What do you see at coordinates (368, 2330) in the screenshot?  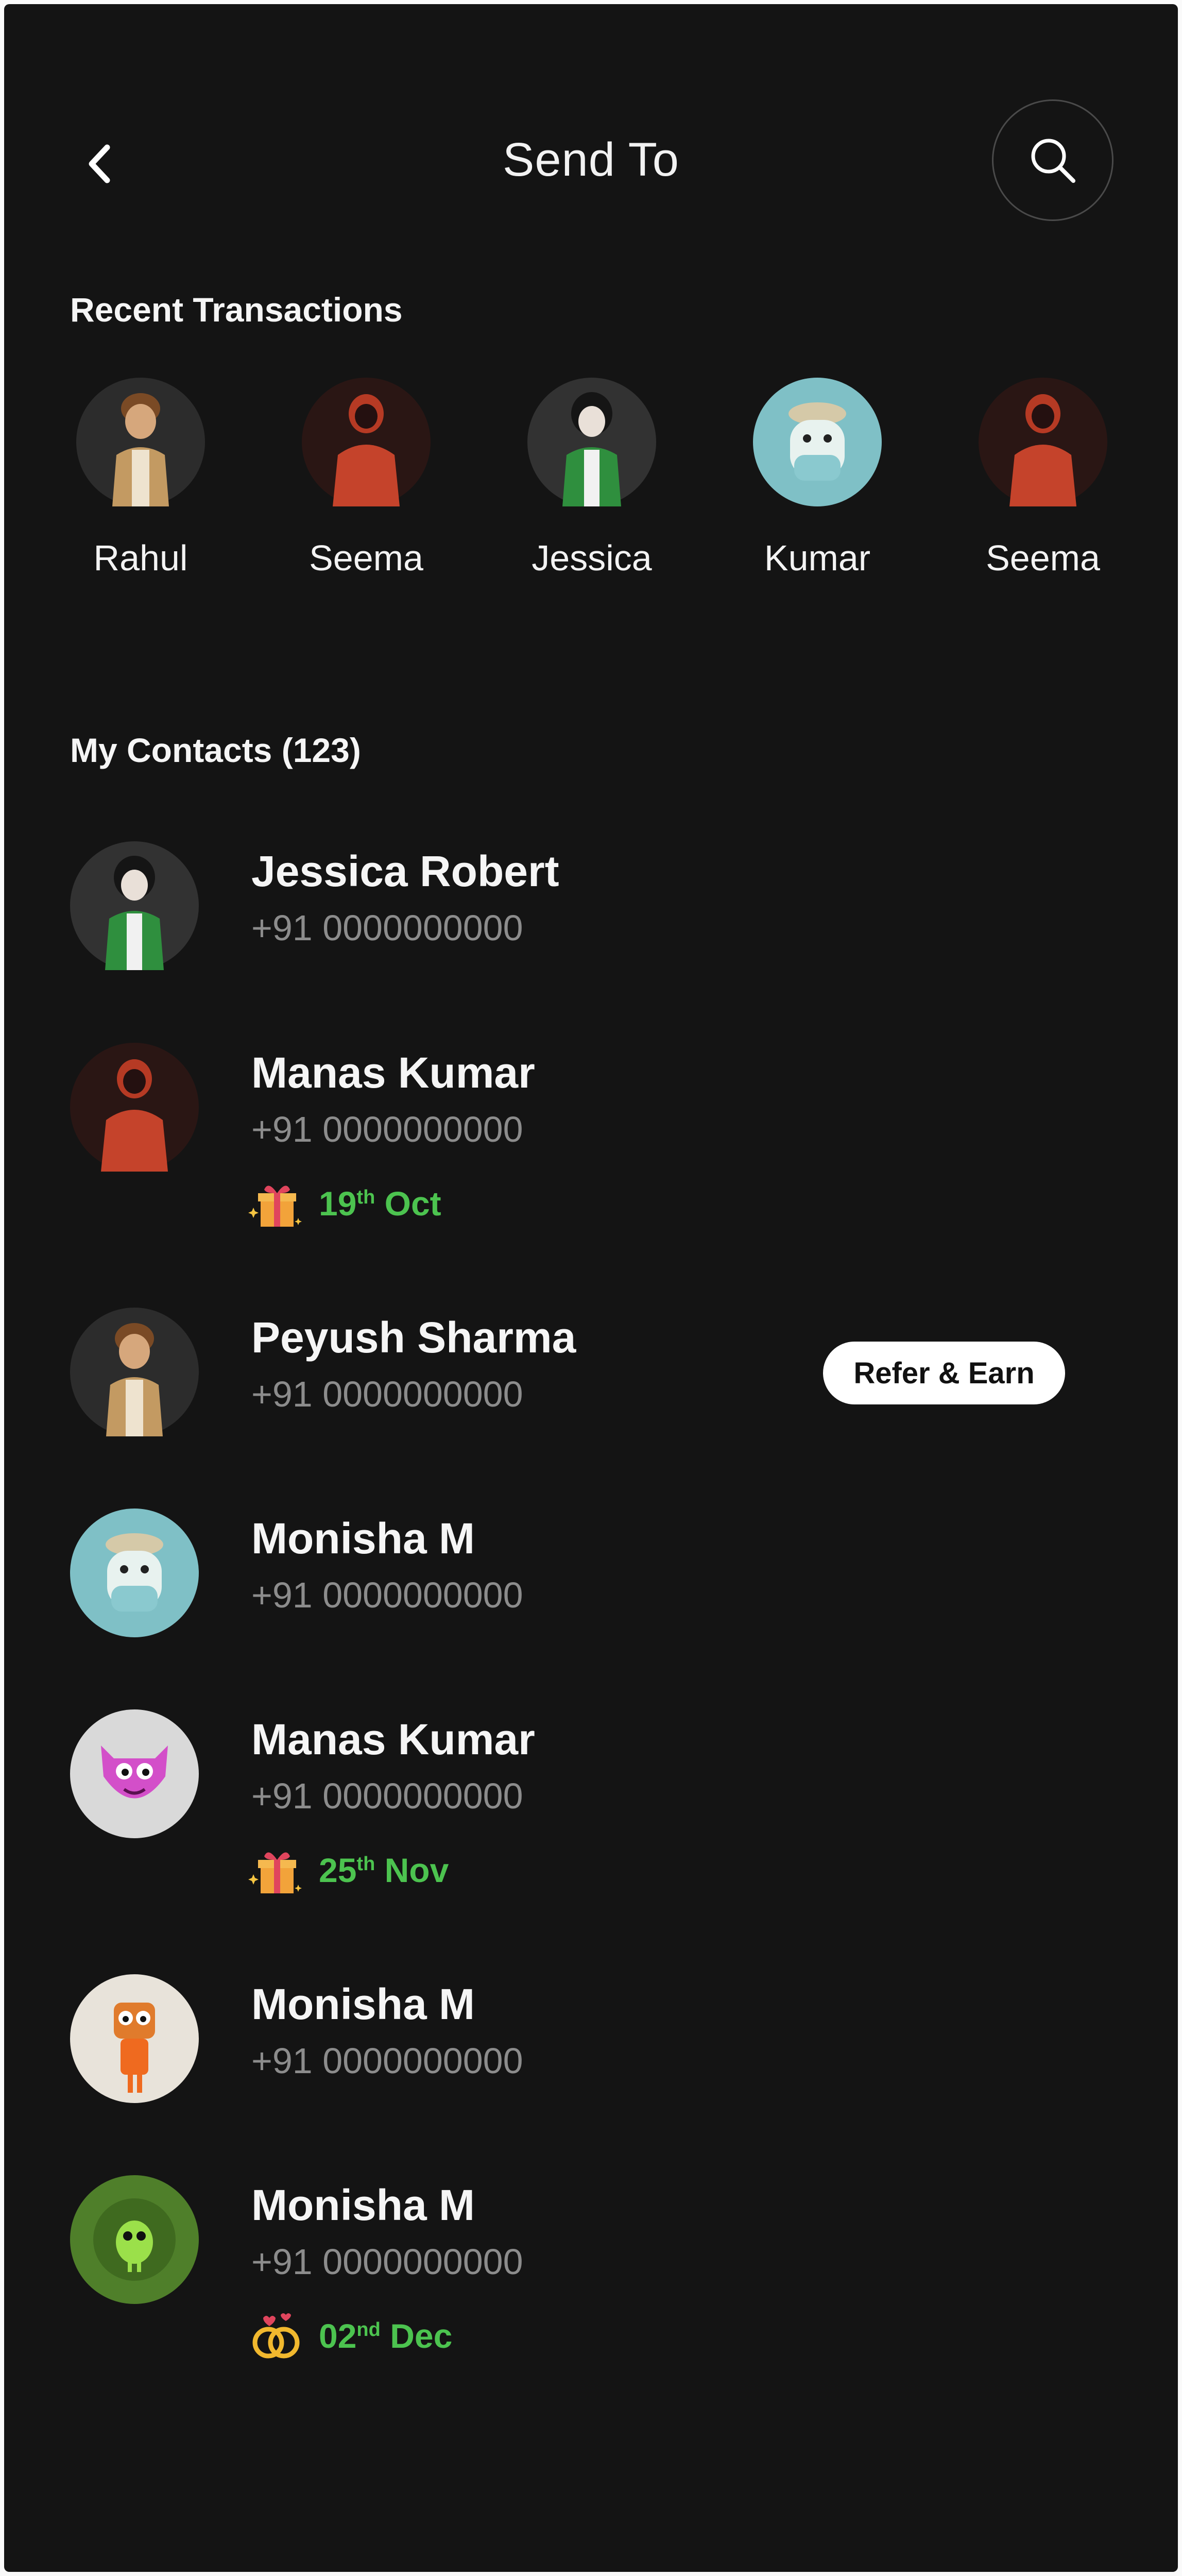 I see `event-day-suffix: nd` at bounding box center [368, 2330].